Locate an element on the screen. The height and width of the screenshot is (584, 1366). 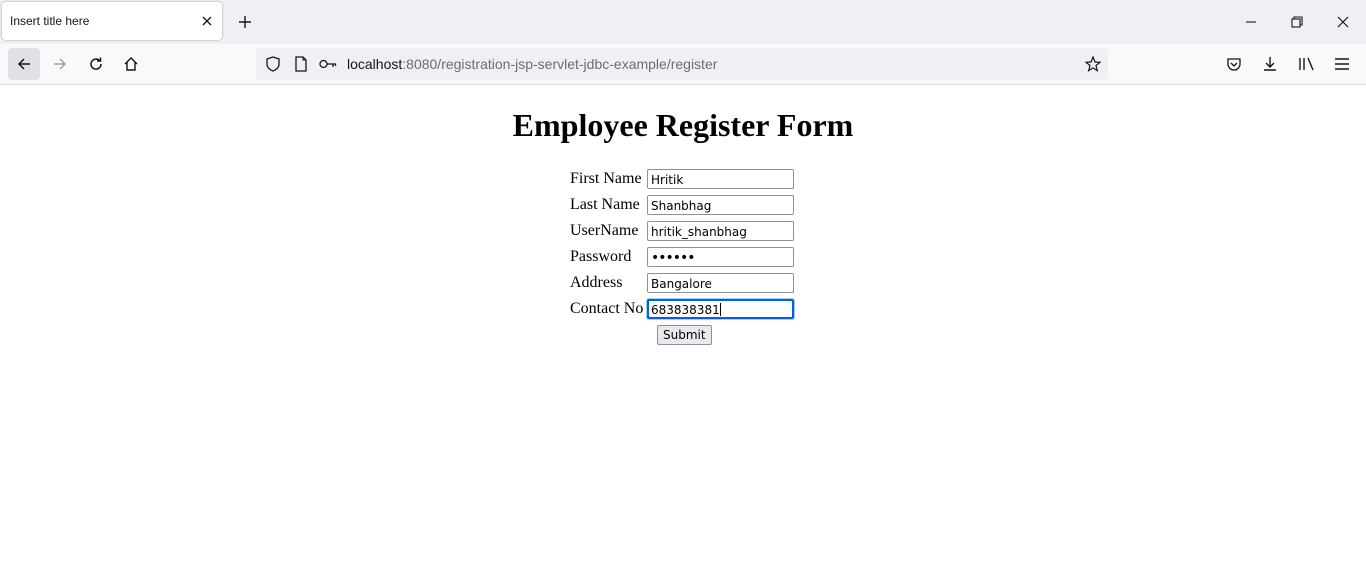
tab-title: Insert title here is located at coordinates (50, 21).